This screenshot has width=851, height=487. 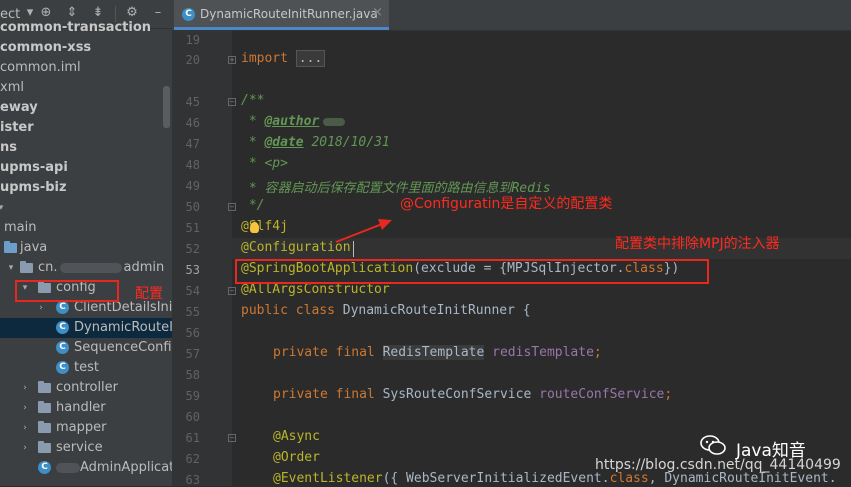 What do you see at coordinates (697, 244) in the screenshot?
I see `exclude-annotation-note: 配置类中排除MPJ的注入器` at bounding box center [697, 244].